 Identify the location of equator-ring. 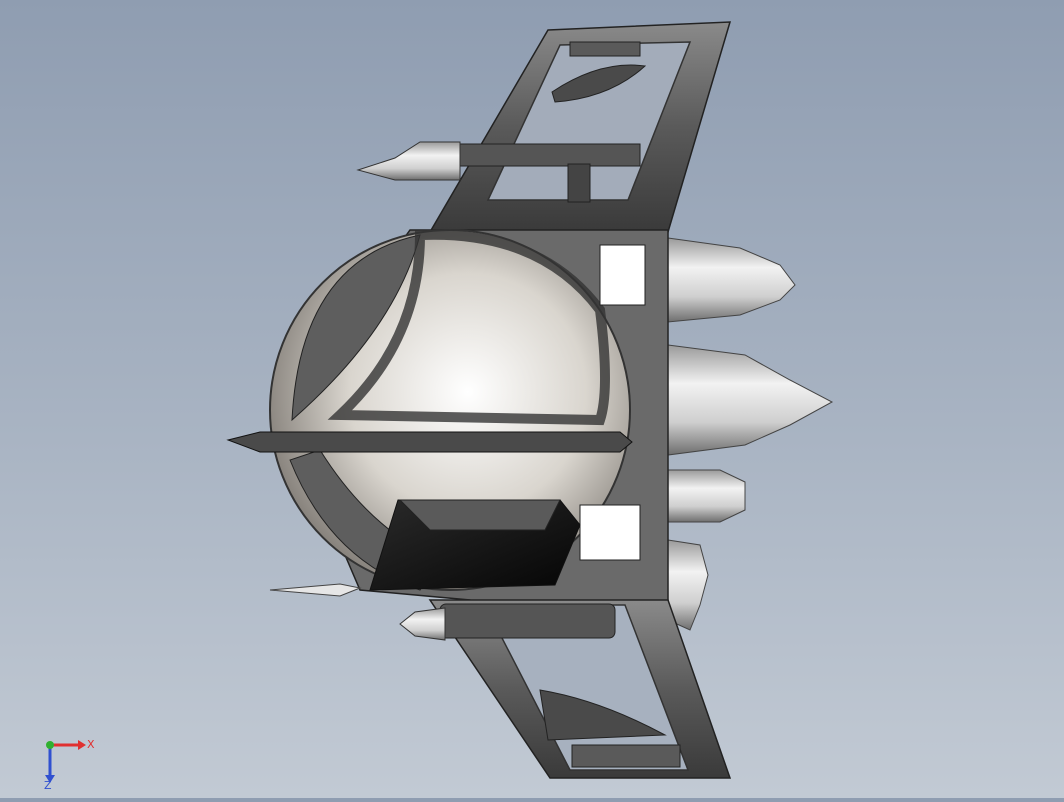
(429, 442).